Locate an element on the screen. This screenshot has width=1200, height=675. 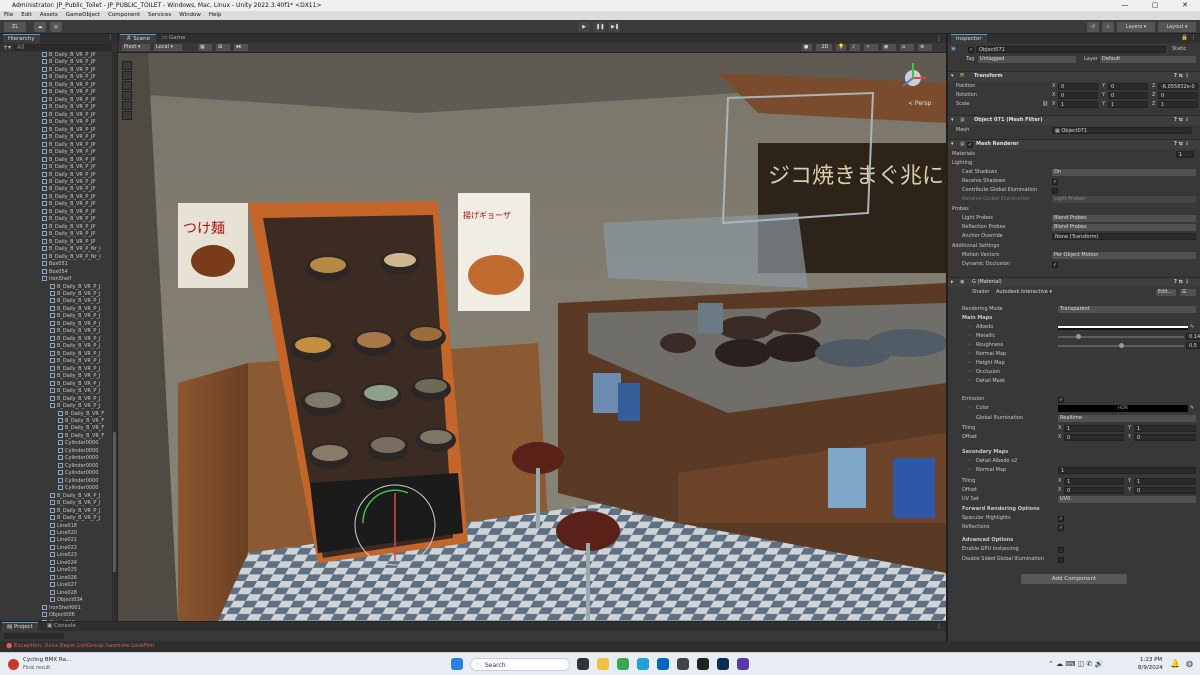
hierarchy-item: Line025 is located at coordinates (56, 570).